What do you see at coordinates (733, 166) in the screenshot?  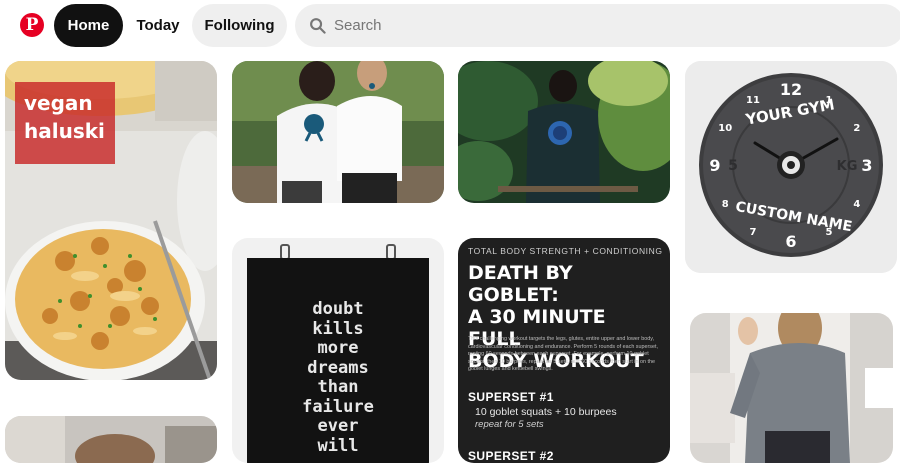 I see `clock-weight-left: 5` at bounding box center [733, 166].